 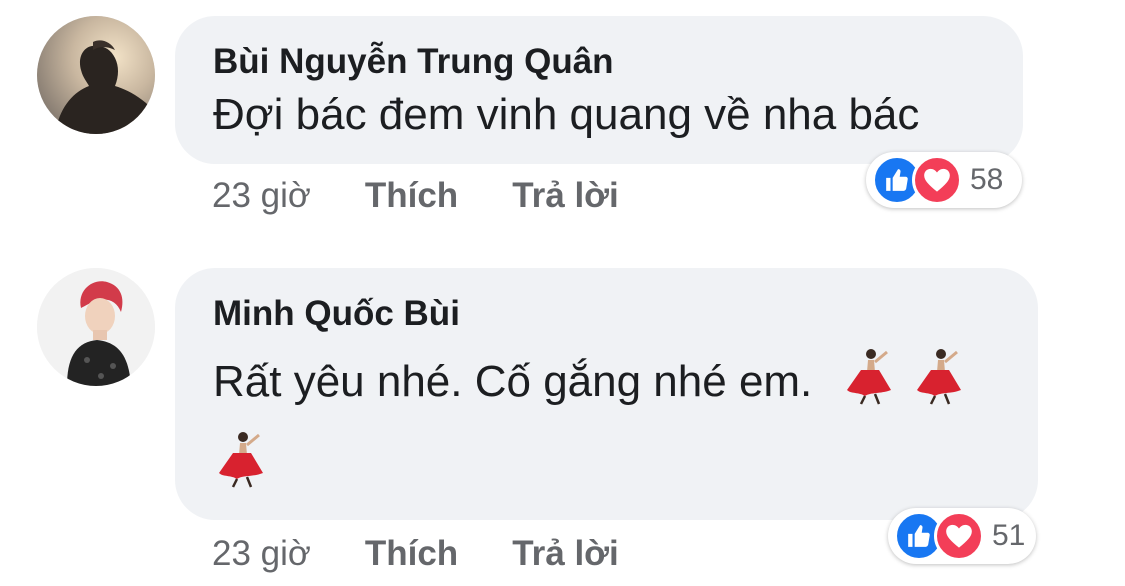 I want to click on comment-actions: 23 giờ Thích Trả lời, so click(x=442, y=554).